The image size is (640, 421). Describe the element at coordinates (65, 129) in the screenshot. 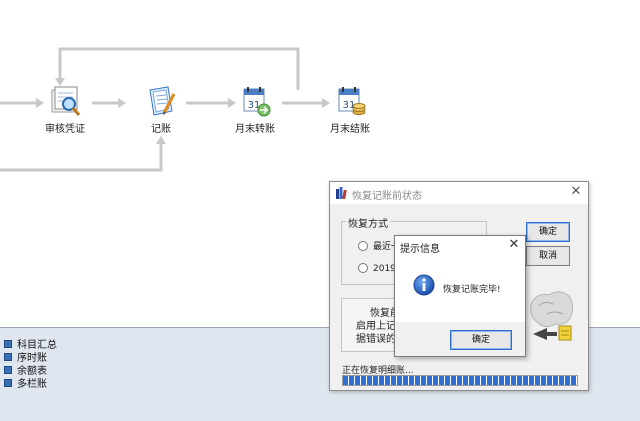

I see `flow-node-label: 审核凭证` at that location.